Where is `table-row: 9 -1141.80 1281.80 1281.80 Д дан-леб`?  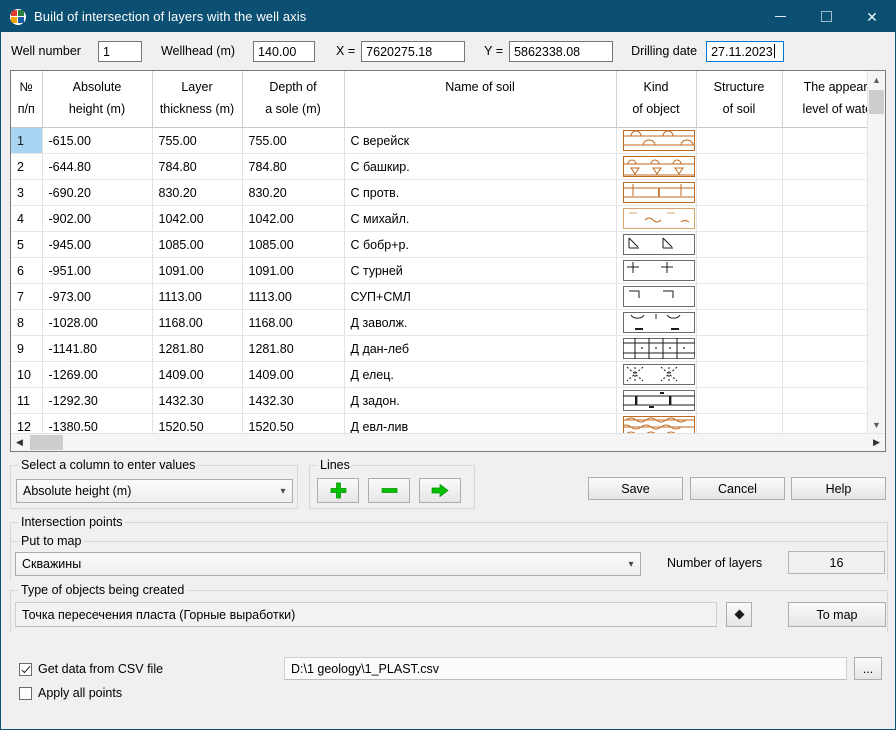
table-row: 9 -1141.80 1281.80 1281.80 Д дан-леб is located at coordinates (439, 348).